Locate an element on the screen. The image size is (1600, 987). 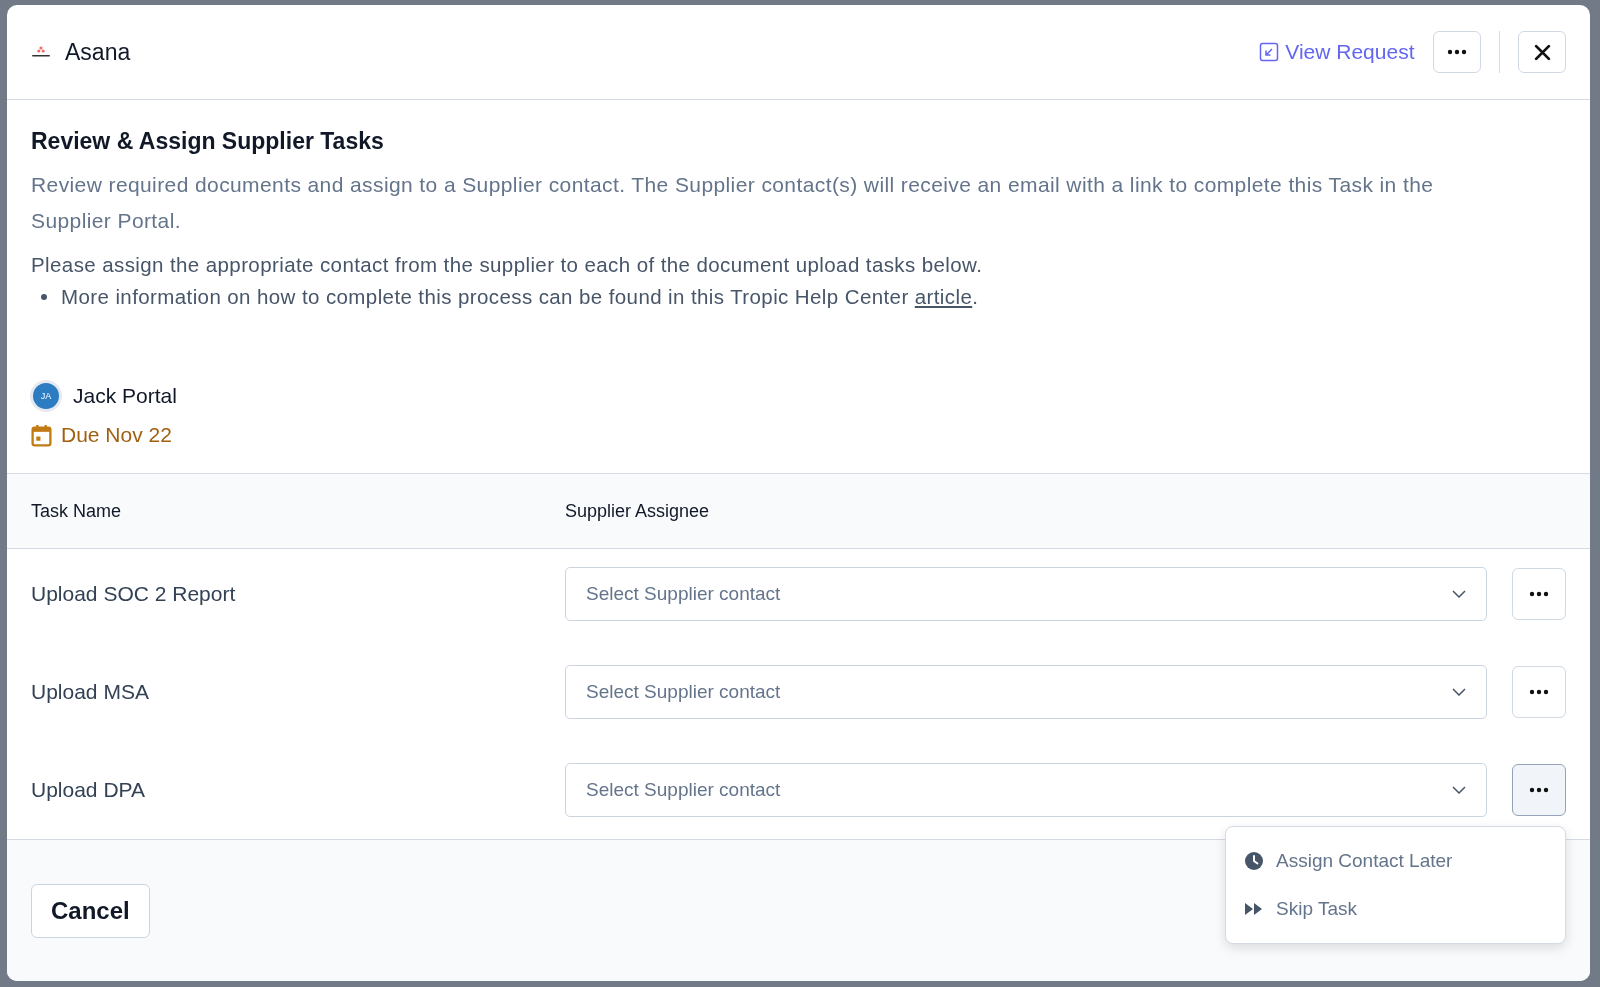
logo-icon is located at coordinates (41, 52).